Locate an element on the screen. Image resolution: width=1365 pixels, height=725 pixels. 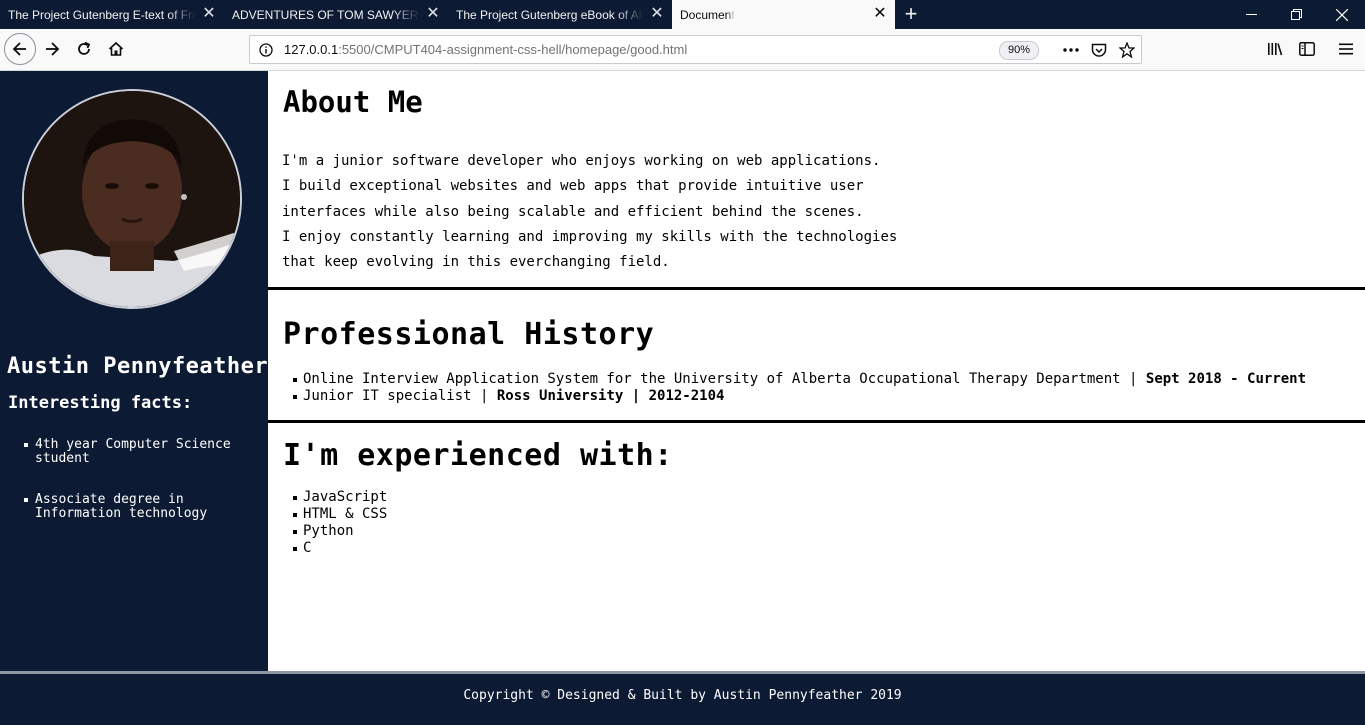
history-role: Junior IT specialist is located at coordinates (387, 396).